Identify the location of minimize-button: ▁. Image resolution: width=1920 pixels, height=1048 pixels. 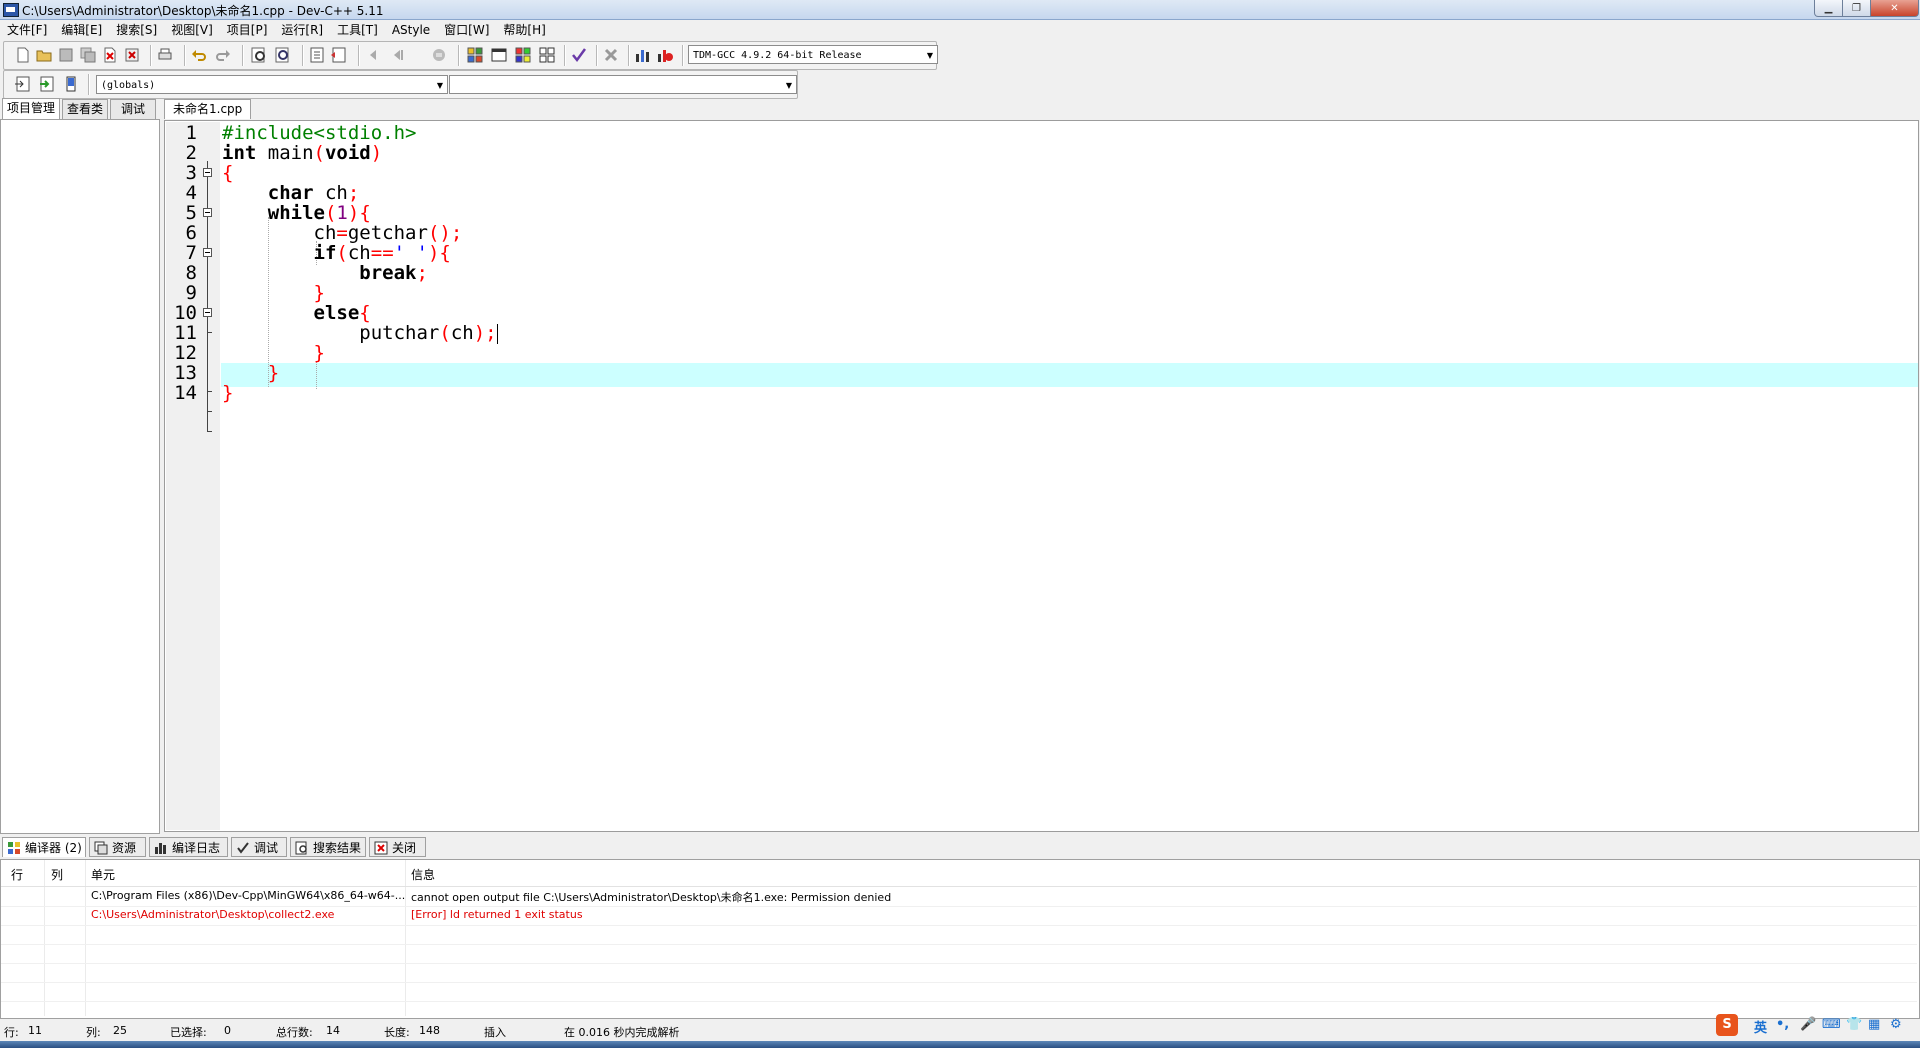
(1828, 8).